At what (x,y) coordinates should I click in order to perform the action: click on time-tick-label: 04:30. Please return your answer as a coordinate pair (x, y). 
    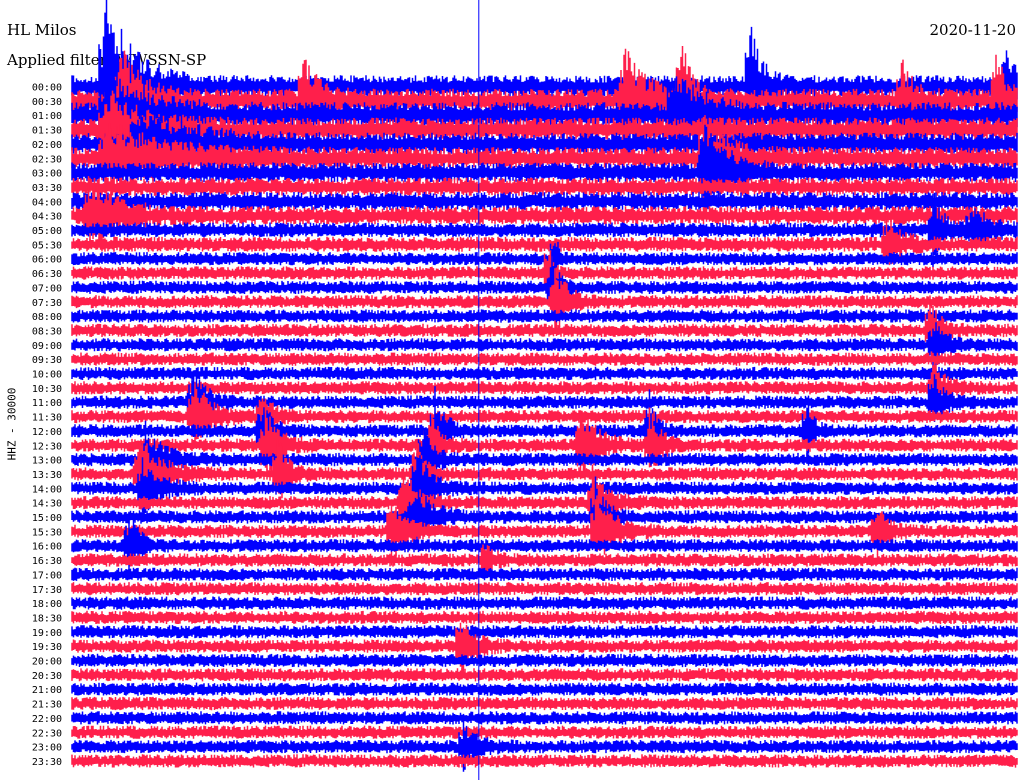
    Looking at the image, I should click on (47, 217).